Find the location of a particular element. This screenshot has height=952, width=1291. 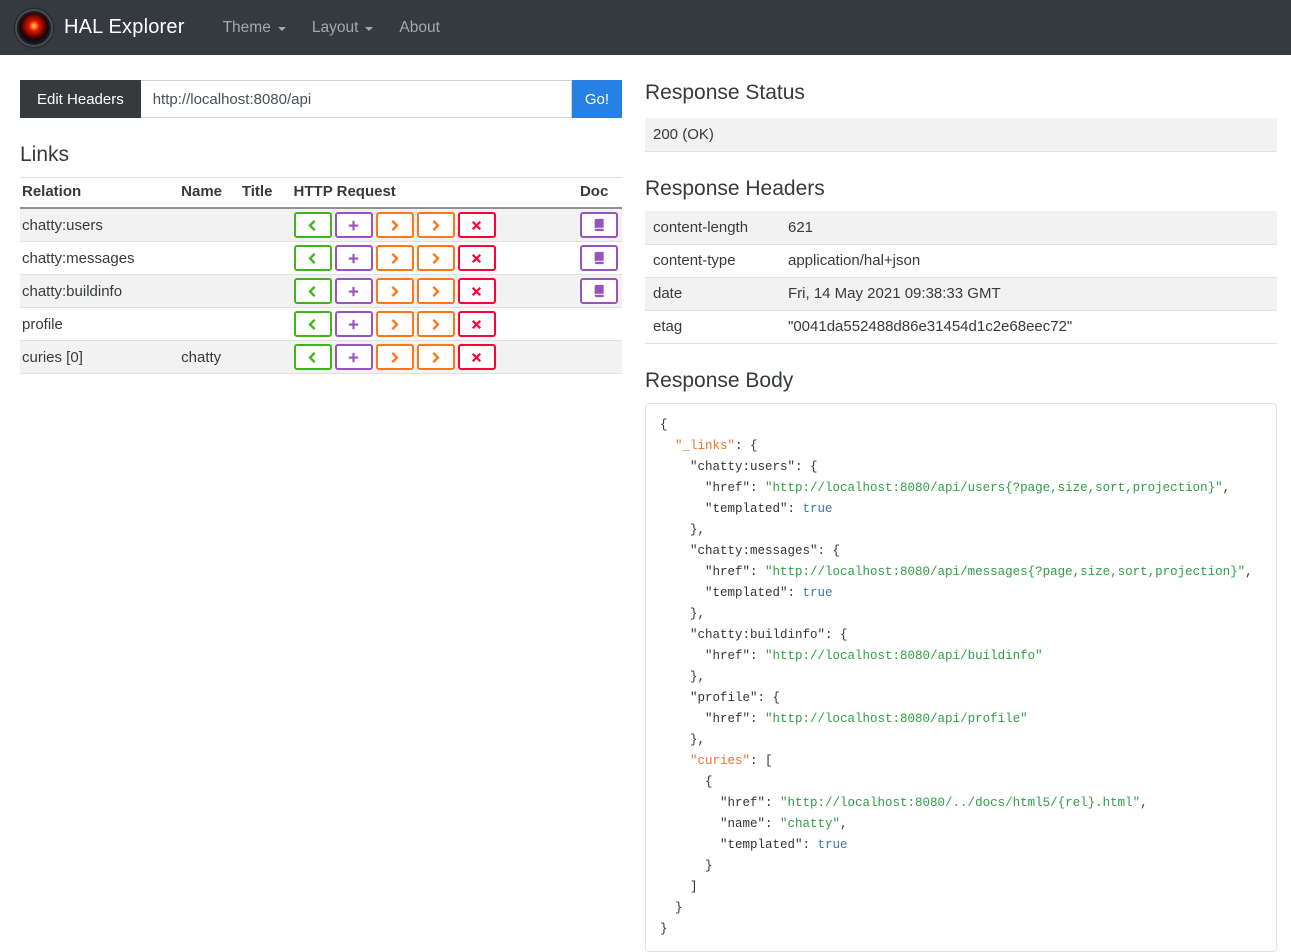

link-row: chatty:buildinfo is located at coordinates (321, 291).